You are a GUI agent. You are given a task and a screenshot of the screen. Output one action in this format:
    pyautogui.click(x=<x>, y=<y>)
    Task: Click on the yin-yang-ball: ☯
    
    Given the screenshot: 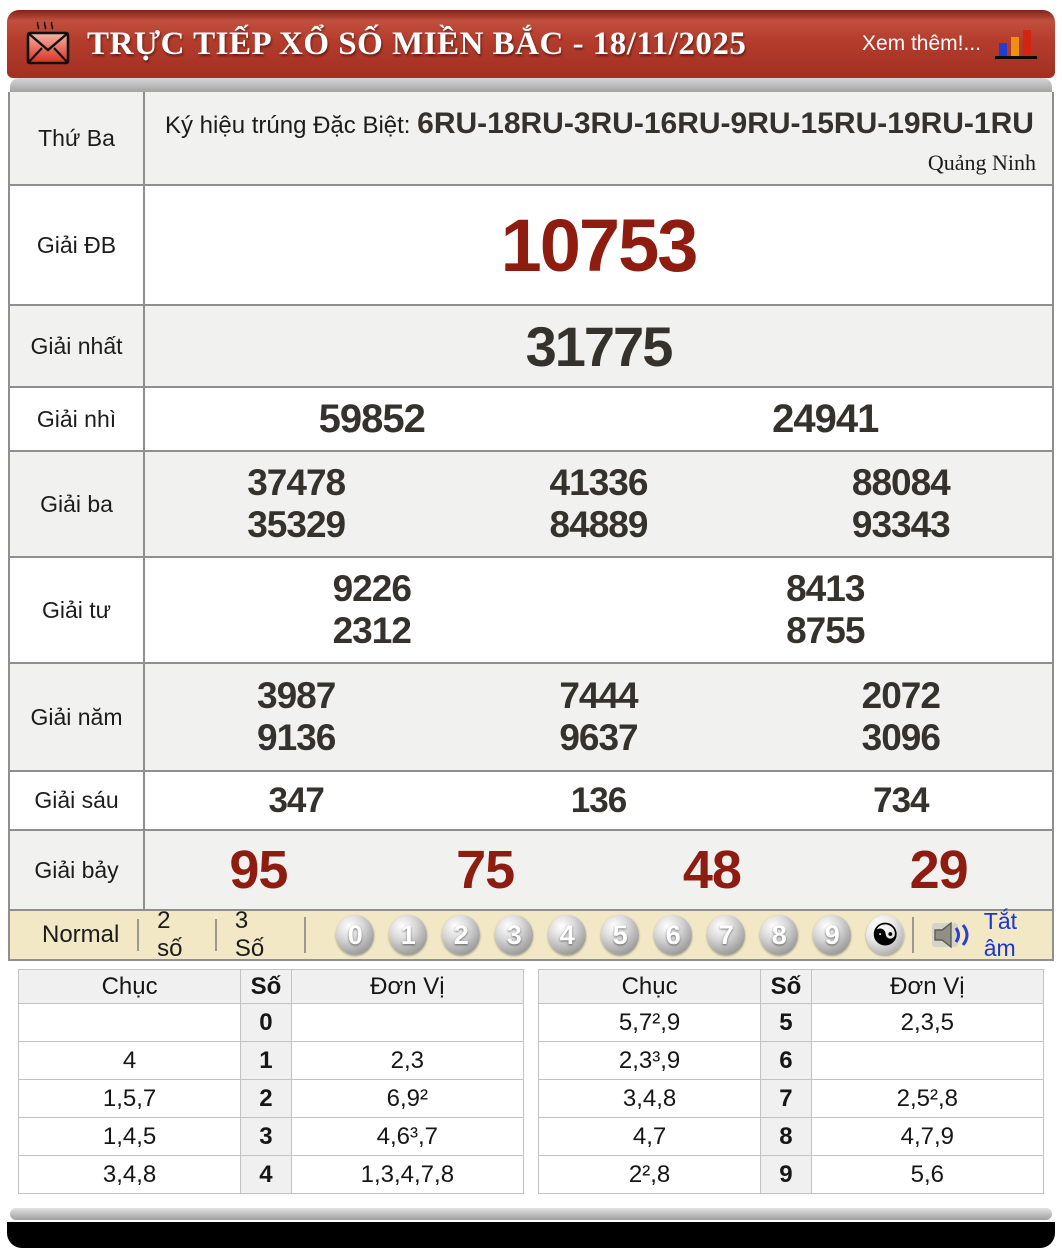 What is the action you would take?
    pyautogui.click(x=885, y=935)
    